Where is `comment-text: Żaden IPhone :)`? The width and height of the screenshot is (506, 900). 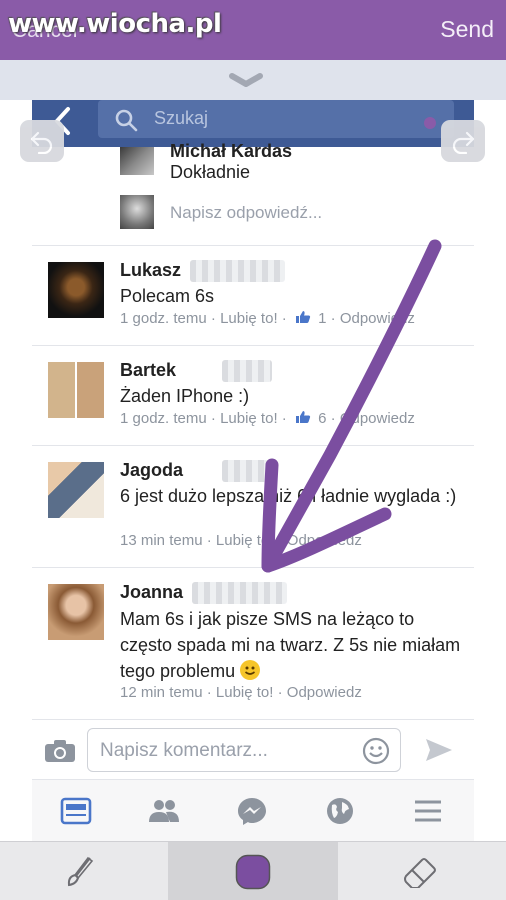
comment-text: Żaden IPhone :) is located at coordinates (185, 396).